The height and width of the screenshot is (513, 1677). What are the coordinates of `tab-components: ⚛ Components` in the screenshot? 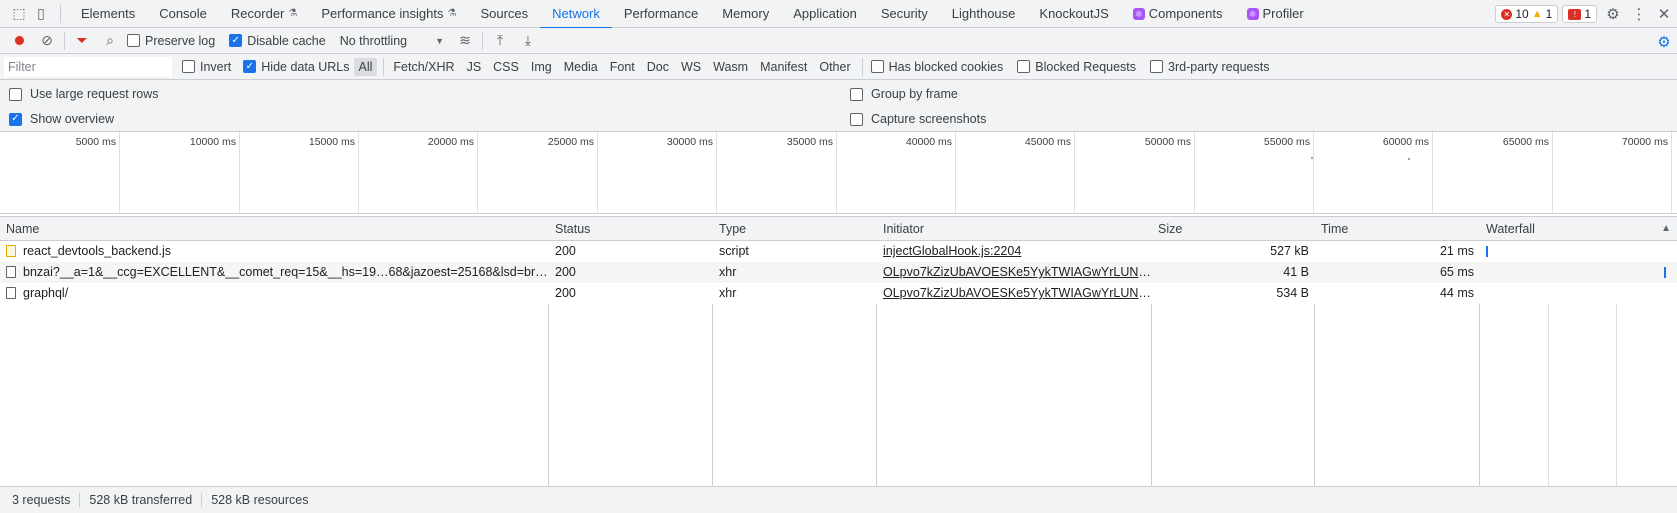 It's located at (1178, 14).